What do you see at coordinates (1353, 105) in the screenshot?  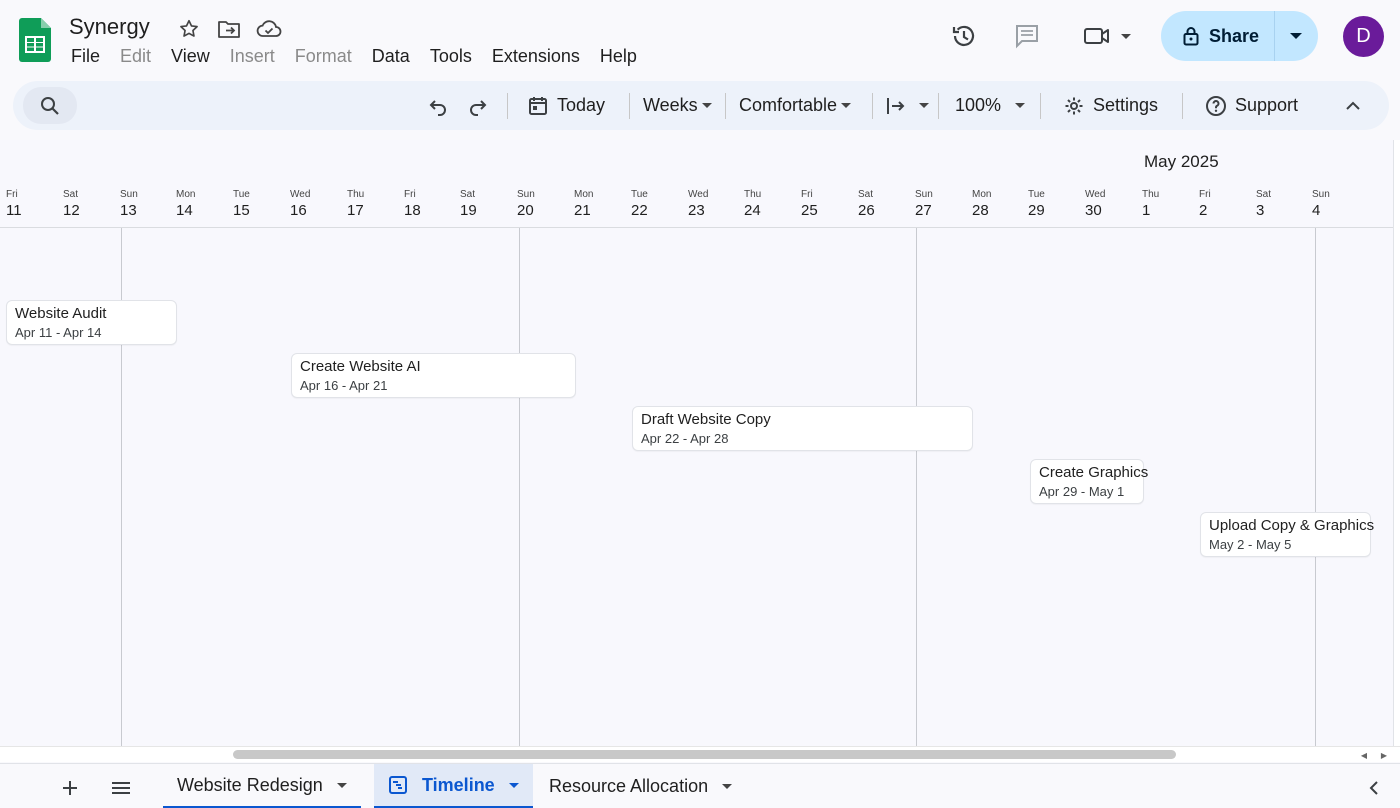 I see `collapse-toolbar-icon` at bounding box center [1353, 105].